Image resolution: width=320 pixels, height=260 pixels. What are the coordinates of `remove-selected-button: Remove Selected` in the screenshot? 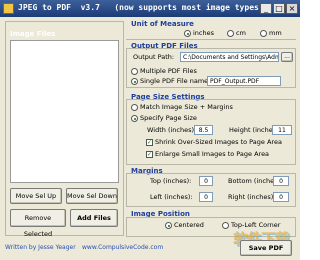 It's located at (38, 223).